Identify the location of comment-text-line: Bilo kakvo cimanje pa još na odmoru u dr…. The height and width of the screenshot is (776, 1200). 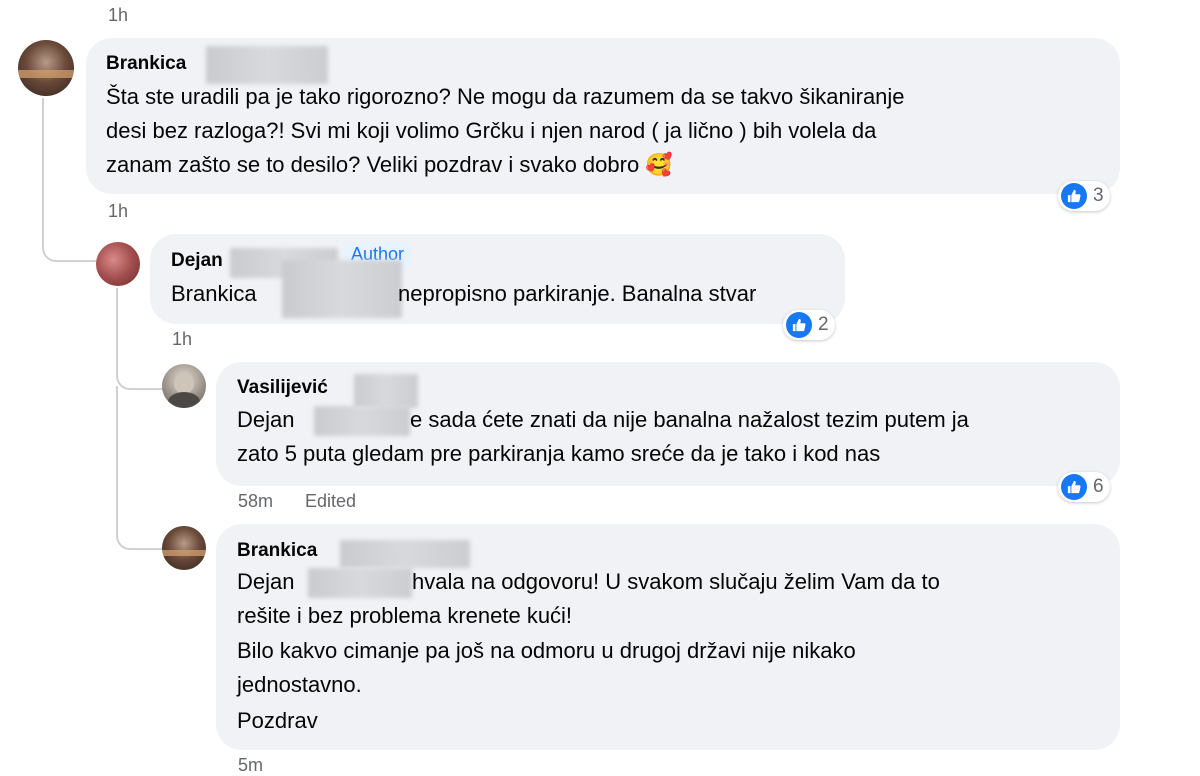
(546, 650).